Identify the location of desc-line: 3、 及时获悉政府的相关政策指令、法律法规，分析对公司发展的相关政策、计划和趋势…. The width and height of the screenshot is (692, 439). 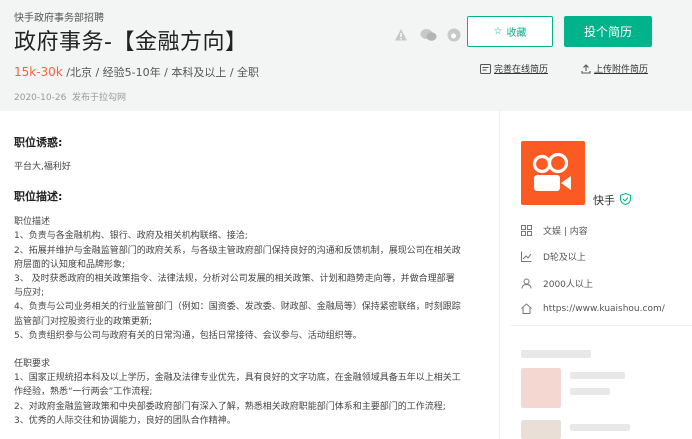
(234, 279).